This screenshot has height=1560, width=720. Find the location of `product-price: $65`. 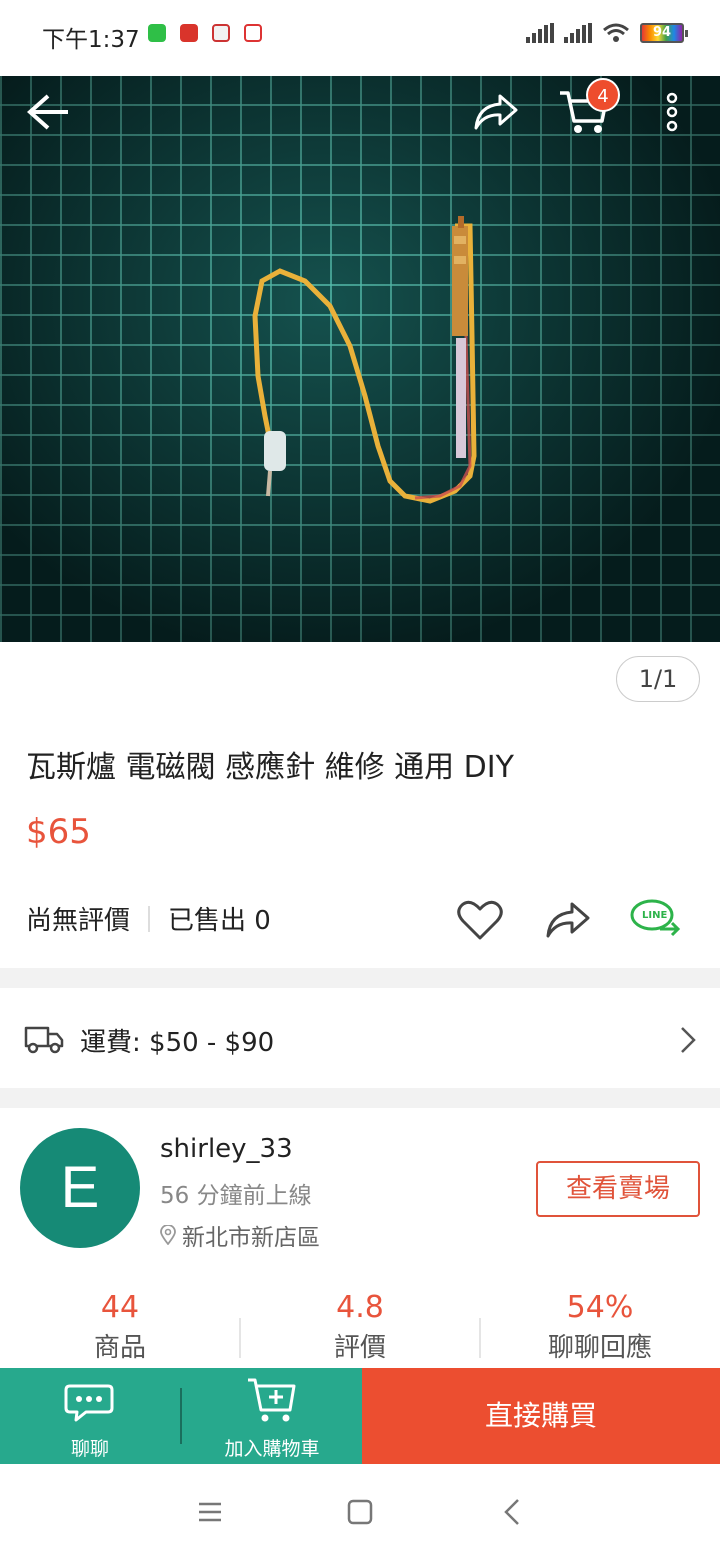

product-price: $65 is located at coordinates (58, 832).